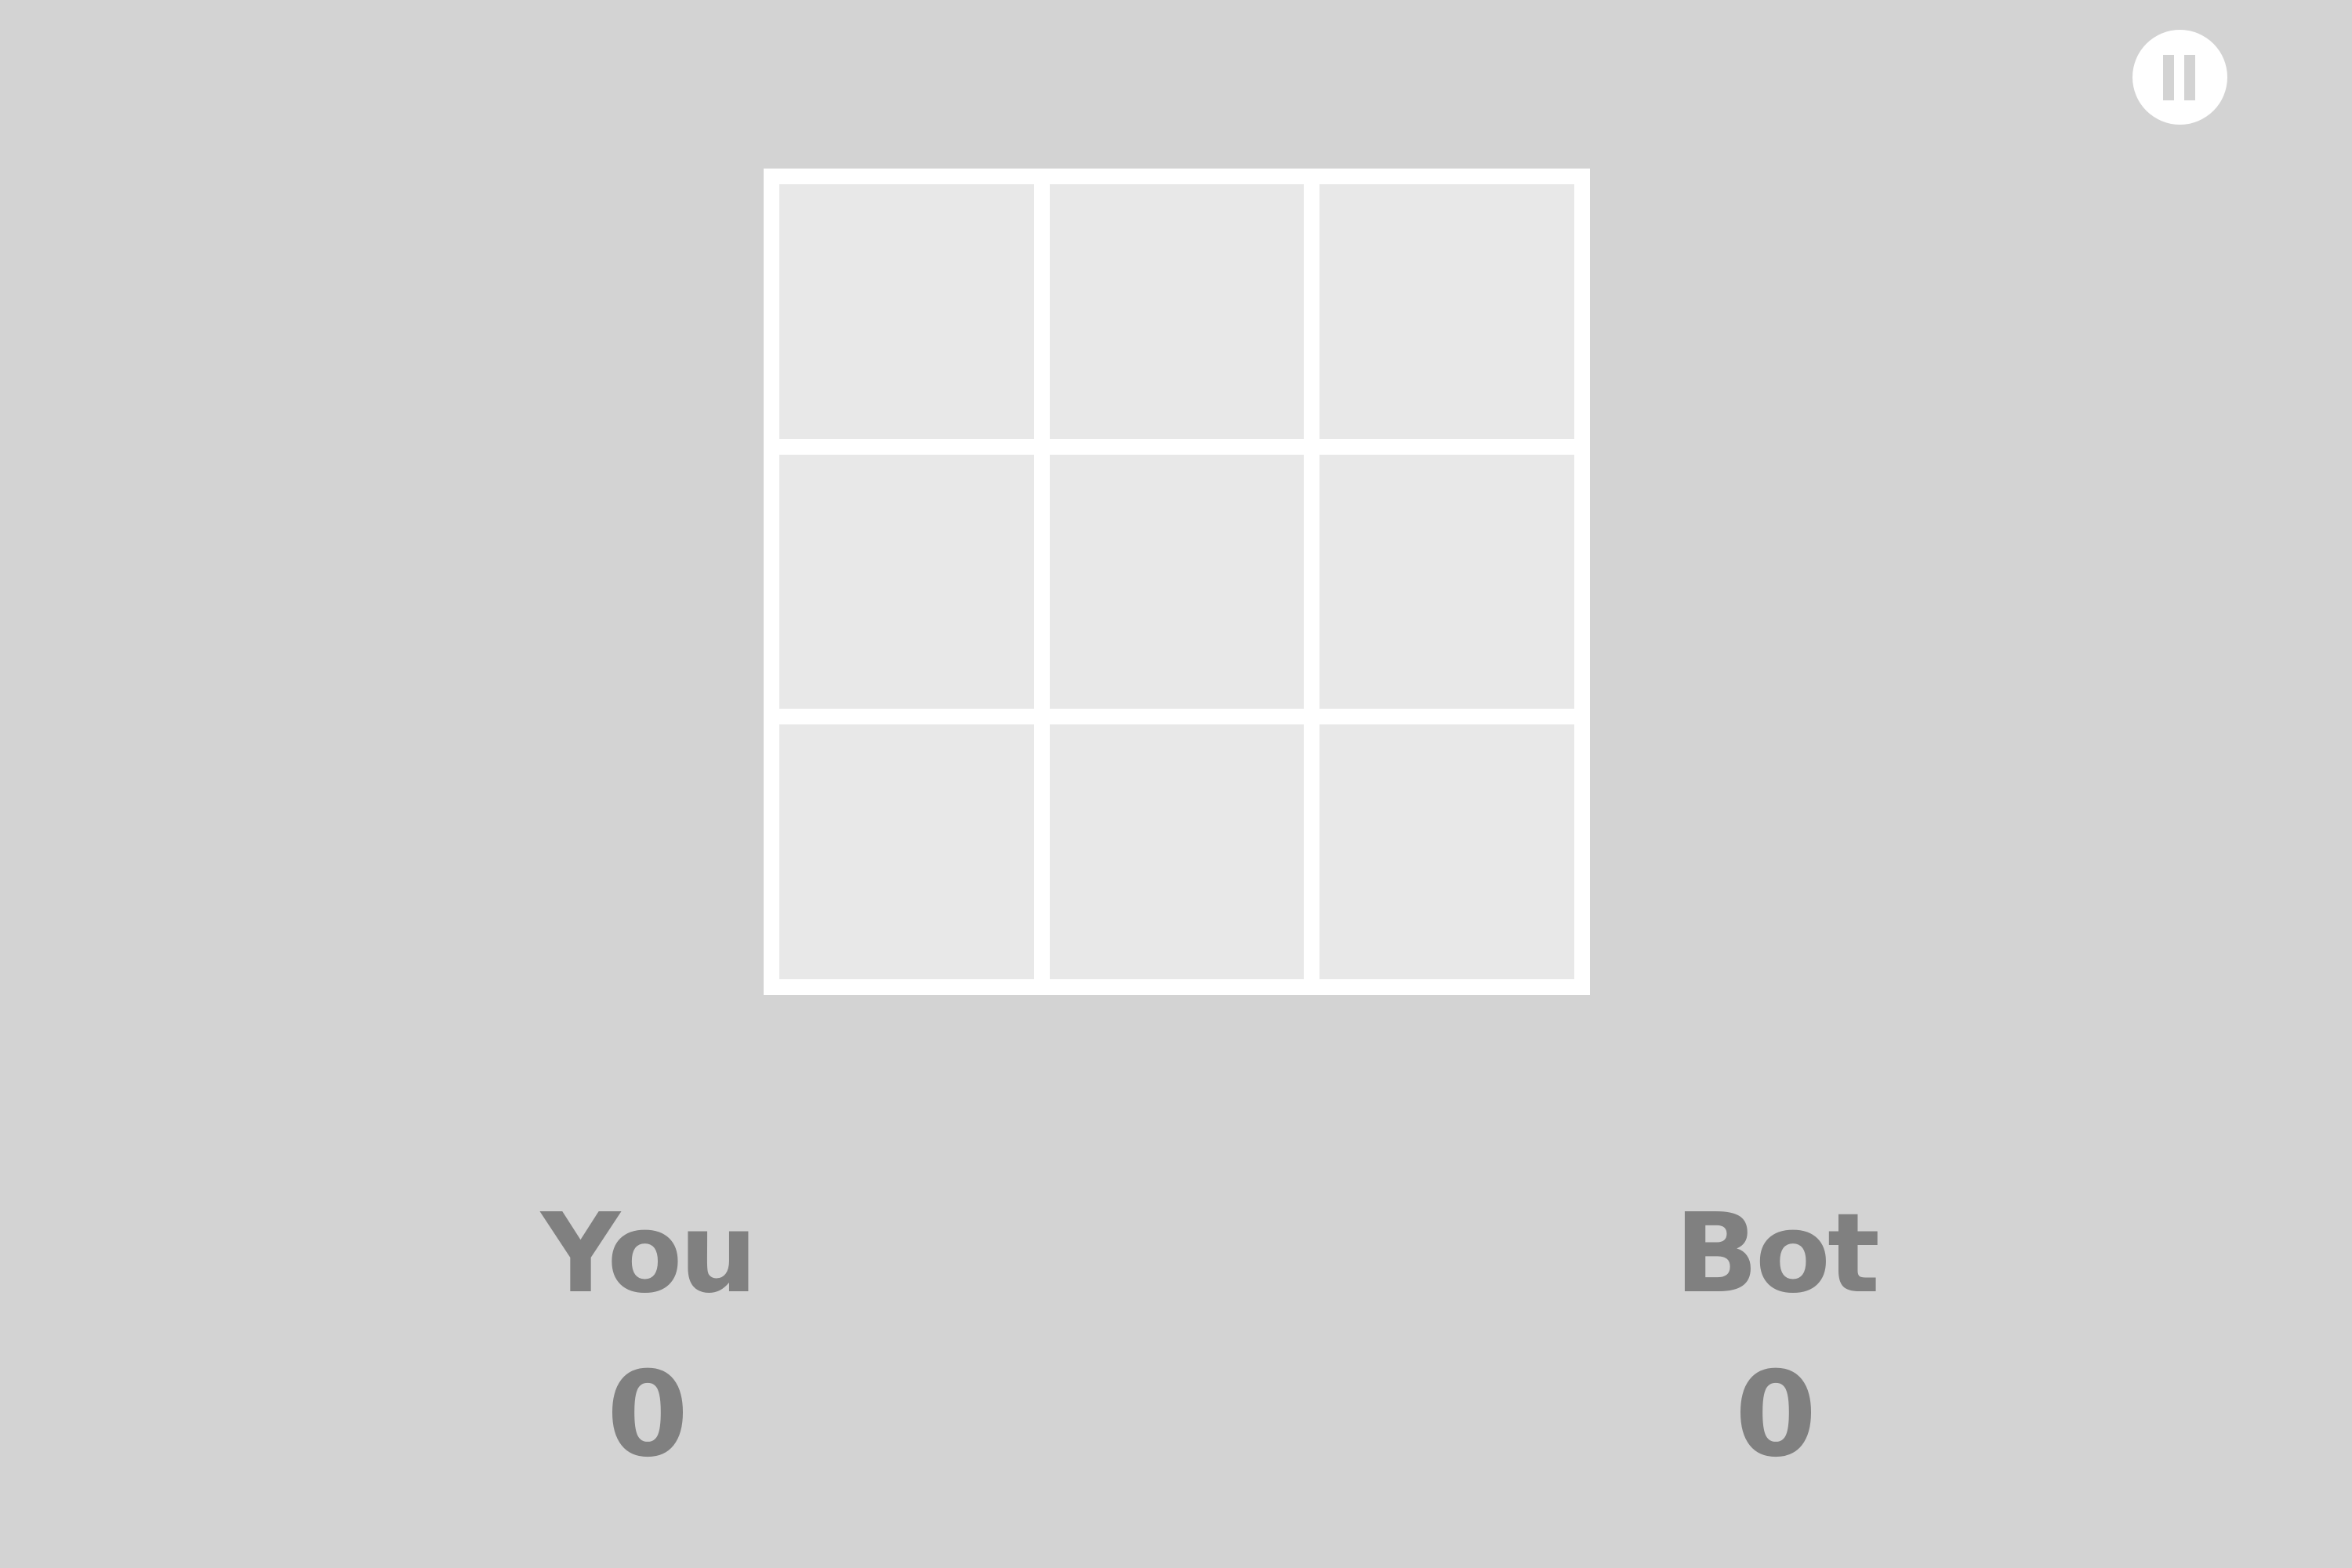  I want to click on pause-icon-bar-right, so click(2189, 77).